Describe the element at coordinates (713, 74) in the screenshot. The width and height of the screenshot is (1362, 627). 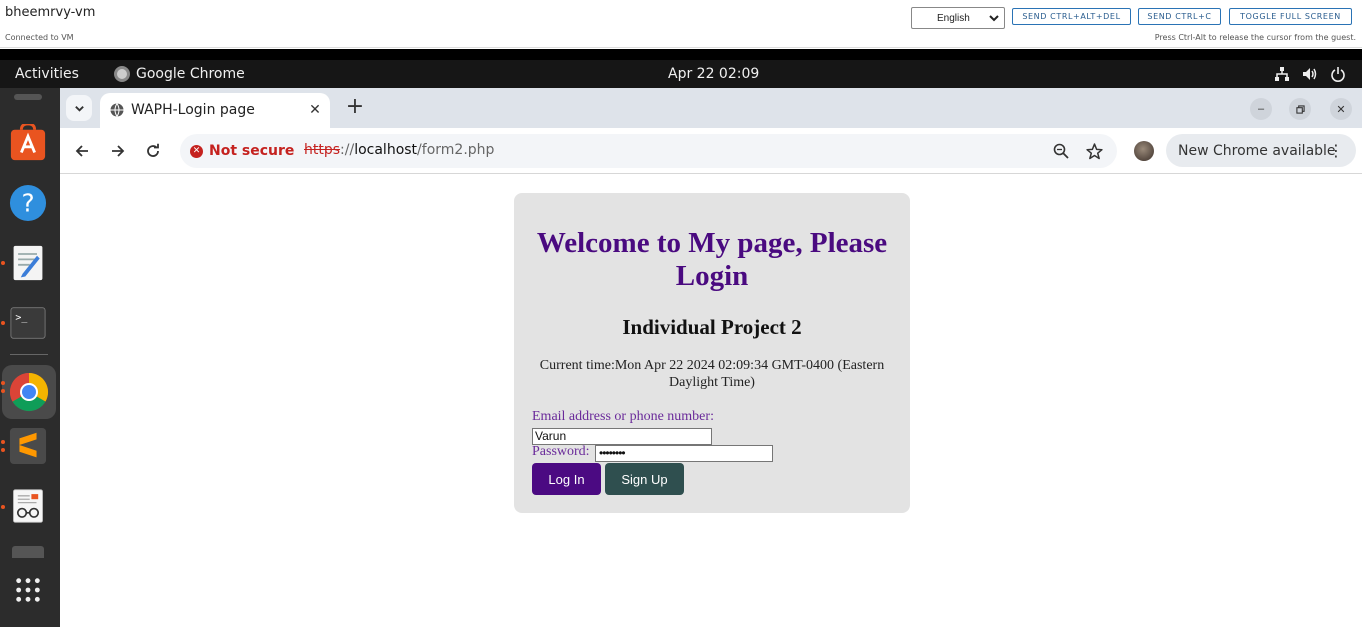
I see `clock: Apr 22 02:09` at that location.